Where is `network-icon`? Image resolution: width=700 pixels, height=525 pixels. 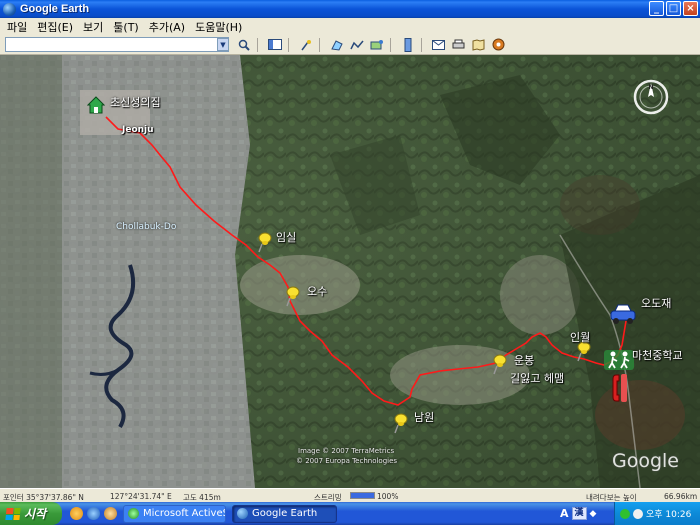
network-icon is located at coordinates (625, 513).